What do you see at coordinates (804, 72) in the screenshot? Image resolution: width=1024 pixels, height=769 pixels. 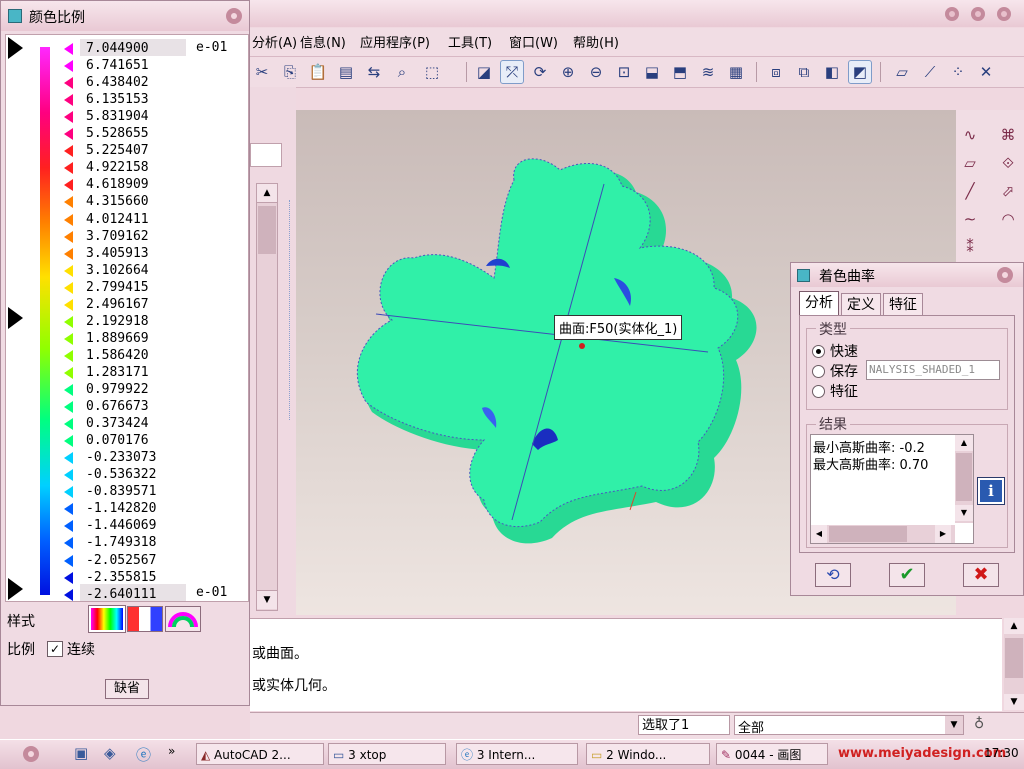 I see `hidden-line-icon: ⧉` at bounding box center [804, 72].